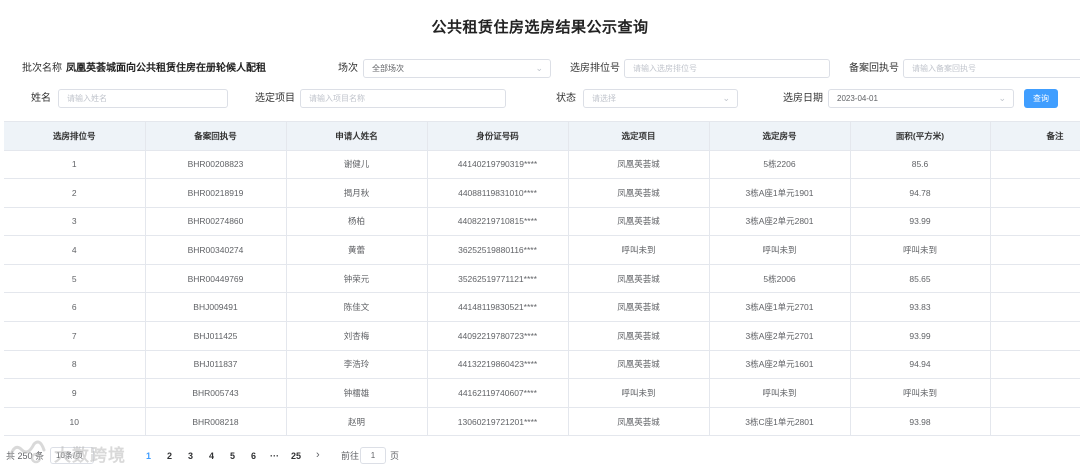 The width and height of the screenshot is (1080, 474). I want to click on queue-number-cell: 10, so click(75, 422).